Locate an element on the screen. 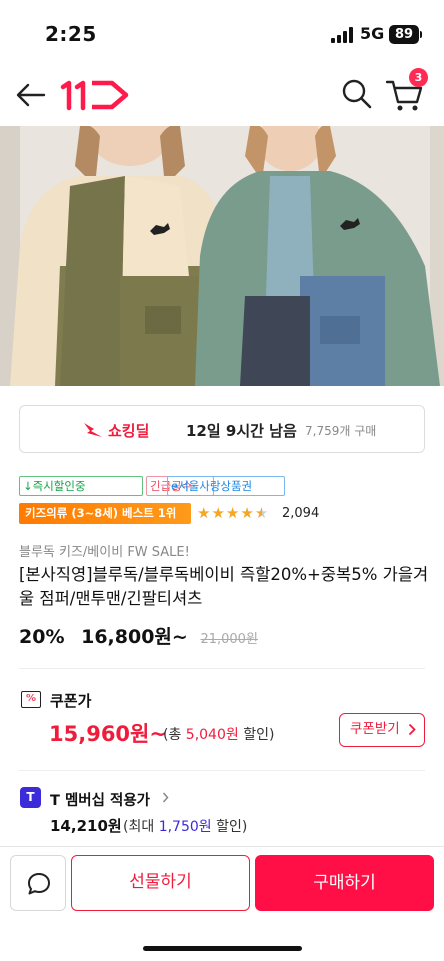  coupon-discount-note: (총 5,040원 할인) is located at coordinates (219, 735).